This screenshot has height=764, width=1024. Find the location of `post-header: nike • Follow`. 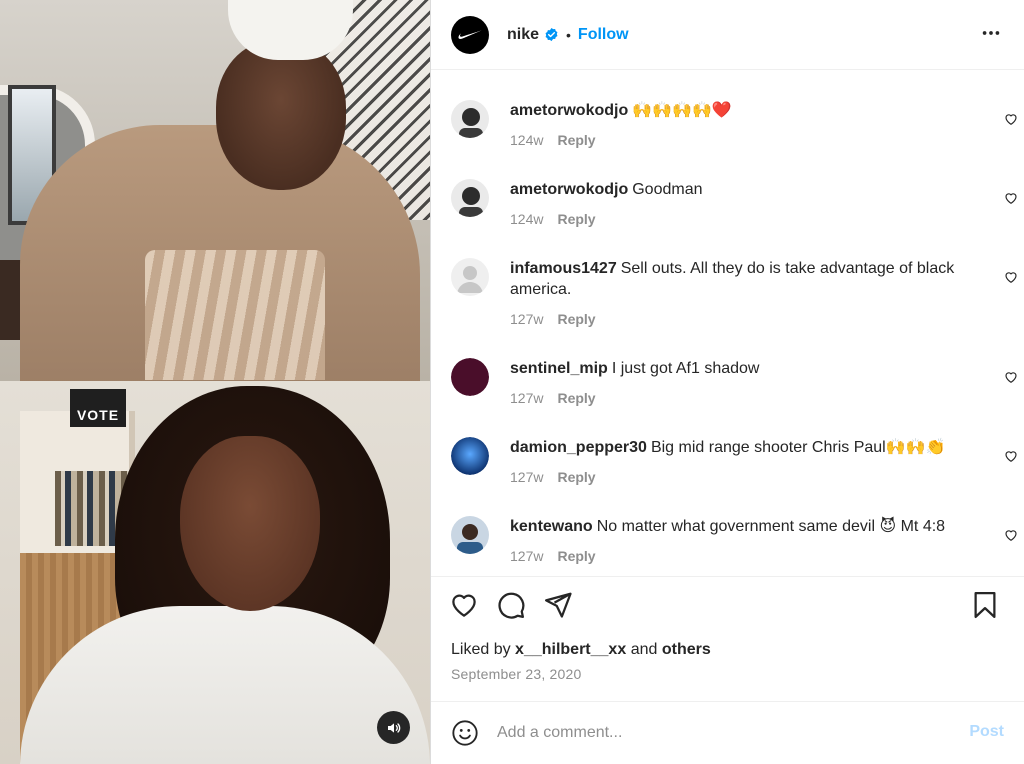

post-header: nike • Follow is located at coordinates (727, 35).